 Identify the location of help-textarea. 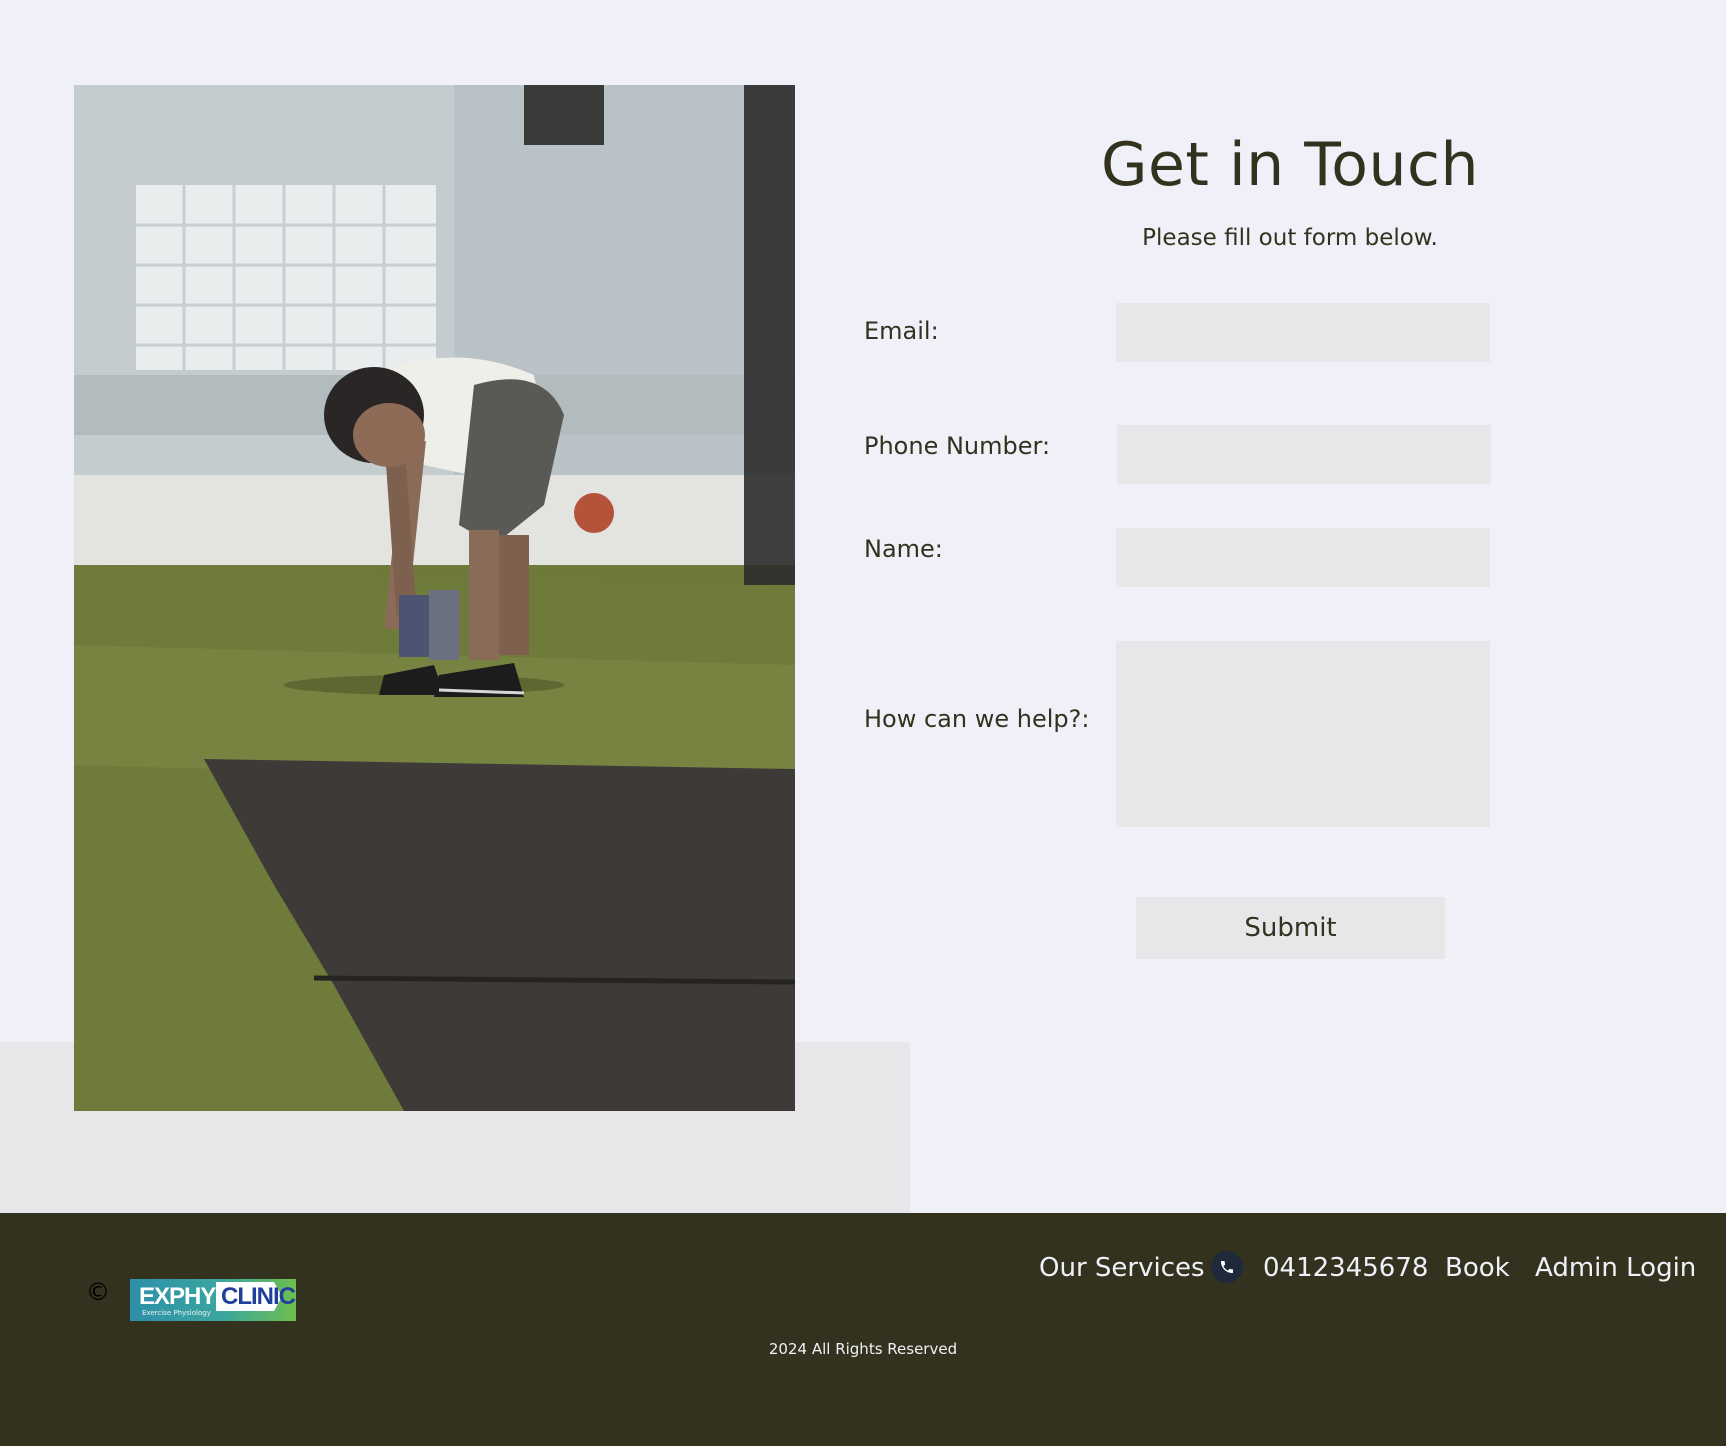
(1303, 734).